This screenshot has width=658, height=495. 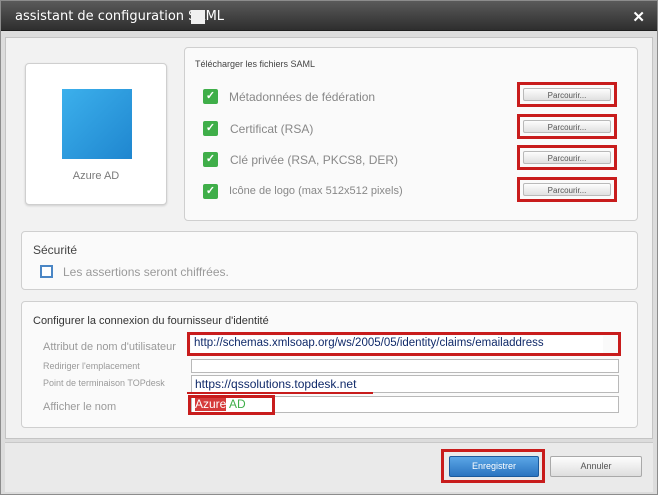 I want to click on display-name-highlight, so click(x=231, y=405).